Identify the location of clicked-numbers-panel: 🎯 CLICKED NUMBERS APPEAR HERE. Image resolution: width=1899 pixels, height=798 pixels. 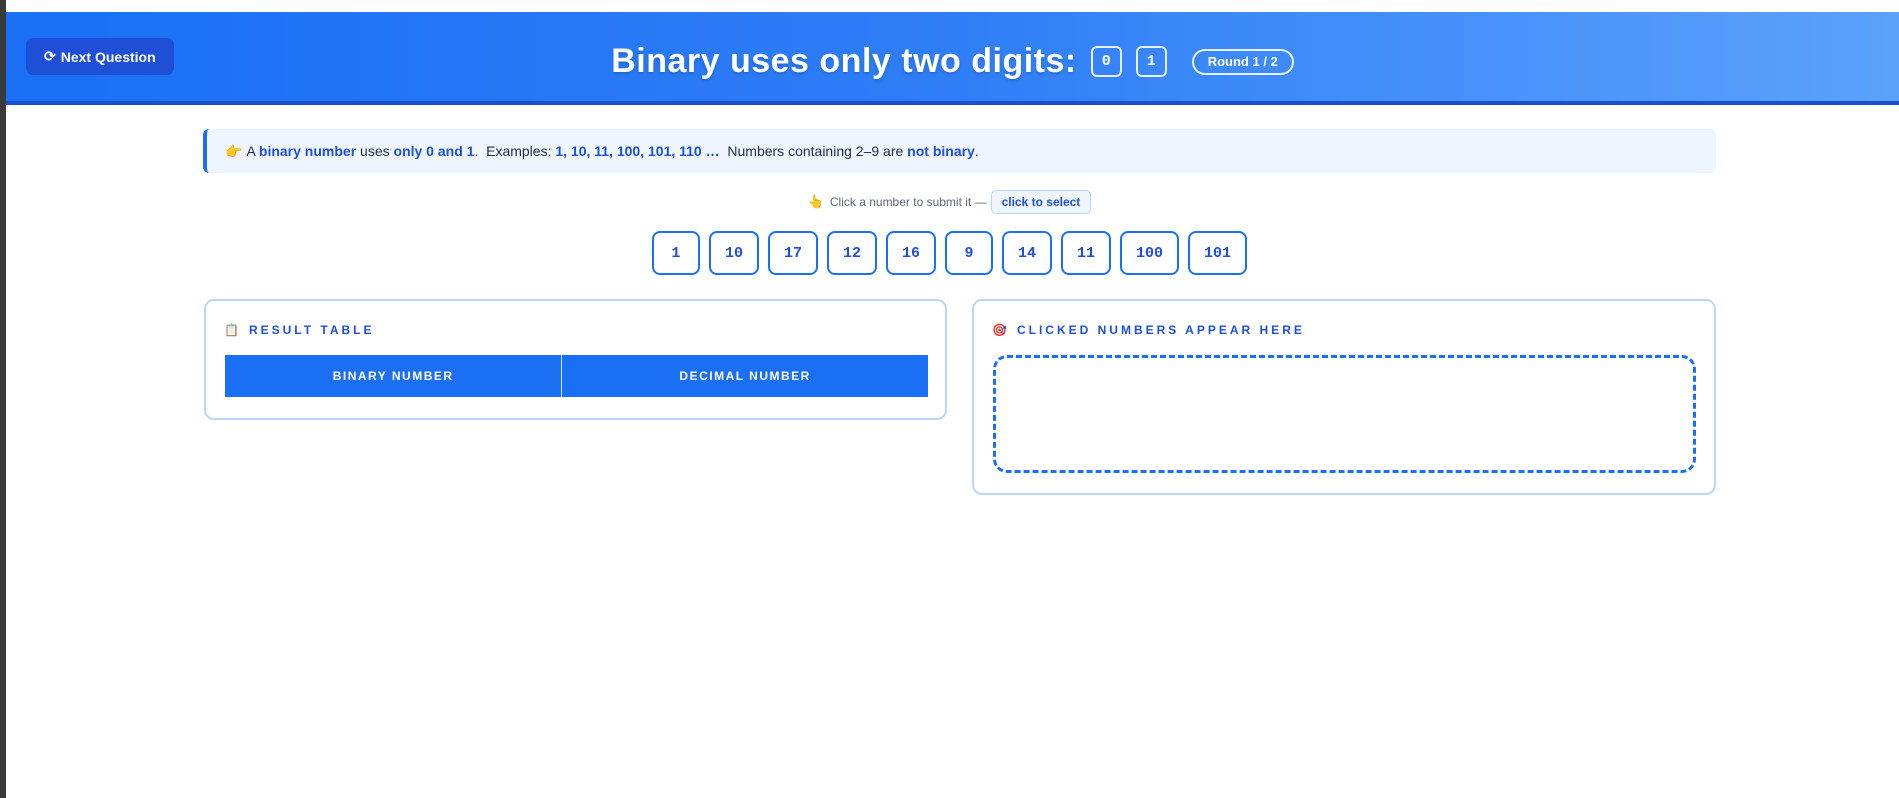
(1344, 397).